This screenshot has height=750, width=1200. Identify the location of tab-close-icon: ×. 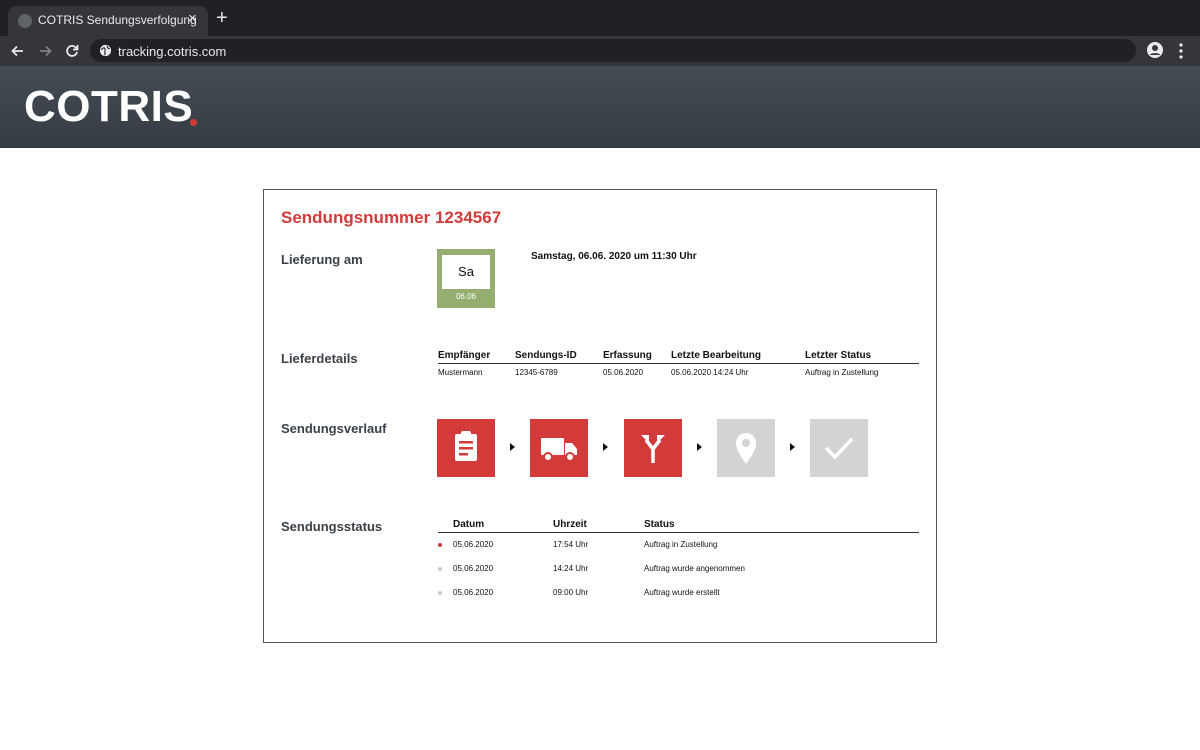
(192, 18).